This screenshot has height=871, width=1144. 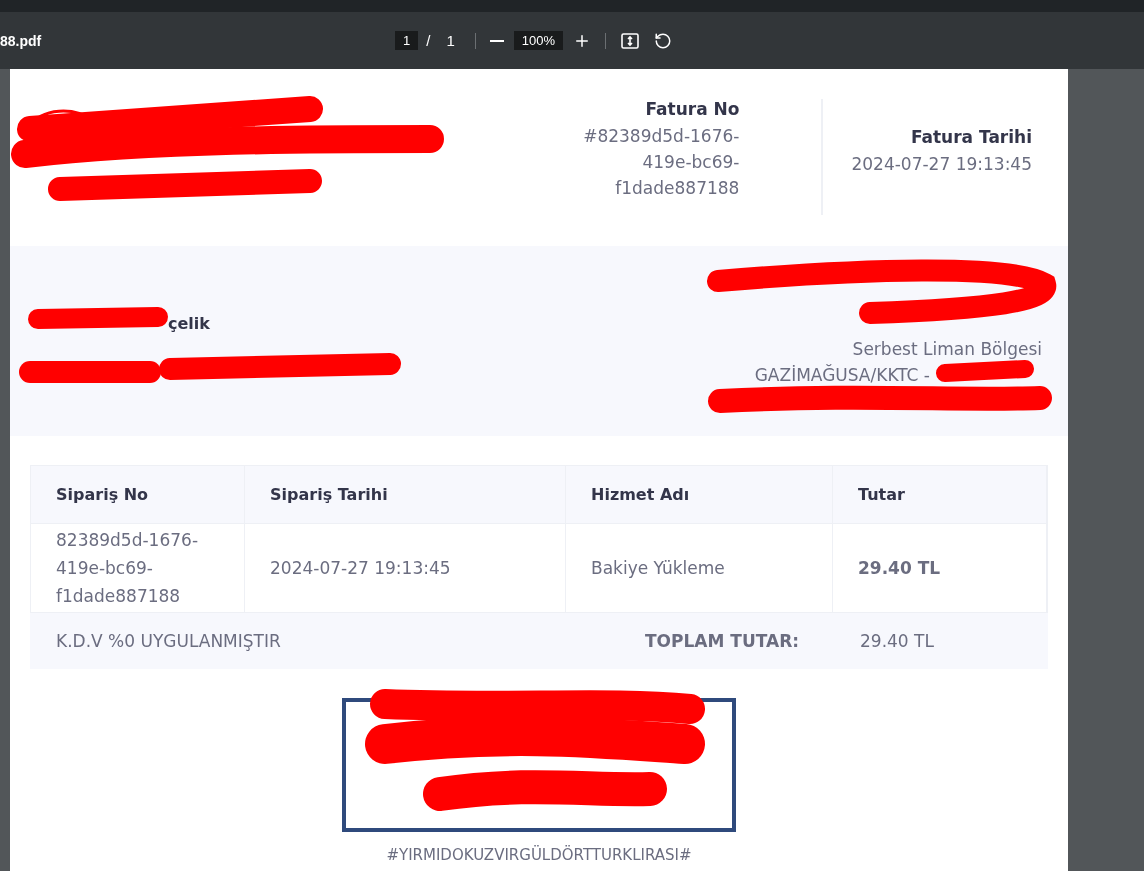 I want to click on table-cell: Bakiye Yükleme, so click(x=699, y=567).